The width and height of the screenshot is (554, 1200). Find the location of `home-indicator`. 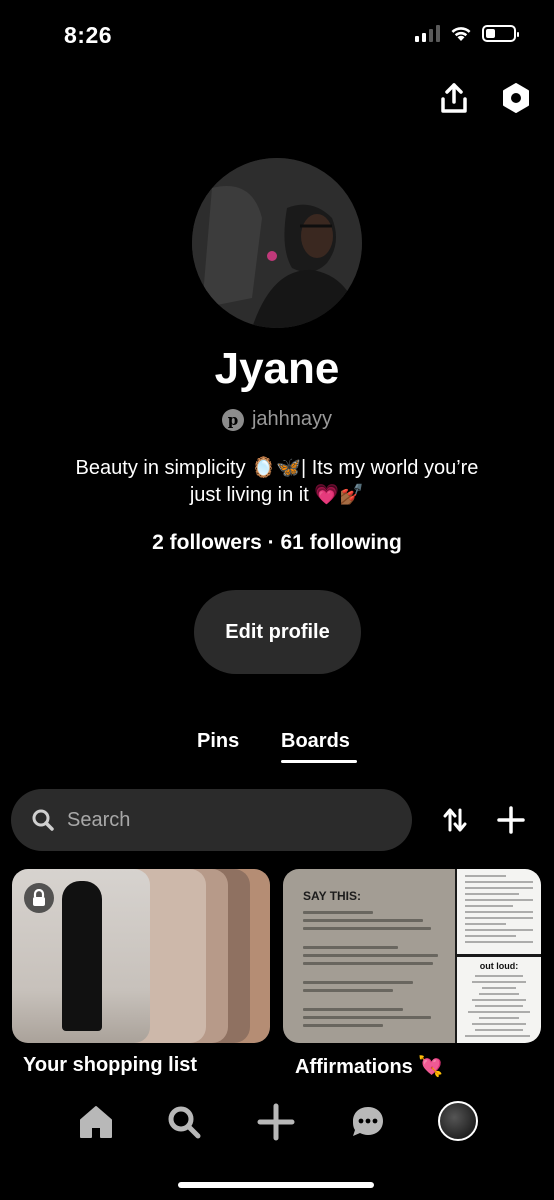

home-indicator is located at coordinates (276, 1185).